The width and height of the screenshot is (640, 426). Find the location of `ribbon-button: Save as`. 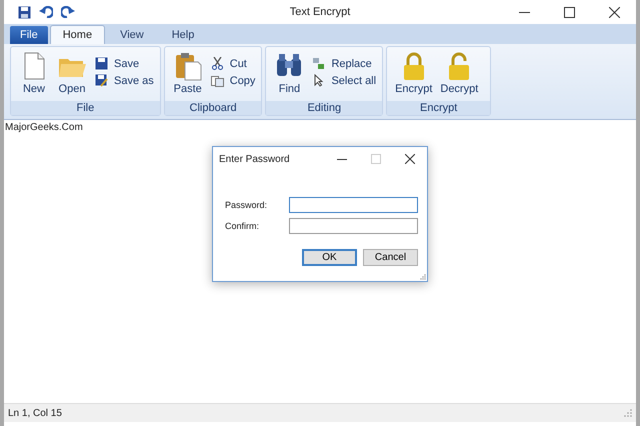

ribbon-button: Save as is located at coordinates (123, 80).